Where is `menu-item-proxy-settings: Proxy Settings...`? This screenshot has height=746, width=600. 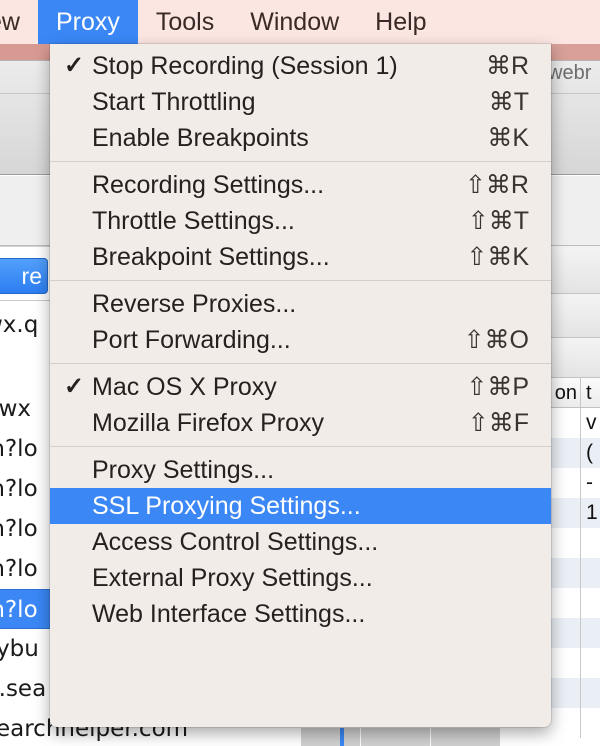
menu-item-proxy-settings: Proxy Settings... is located at coordinates (300, 470).